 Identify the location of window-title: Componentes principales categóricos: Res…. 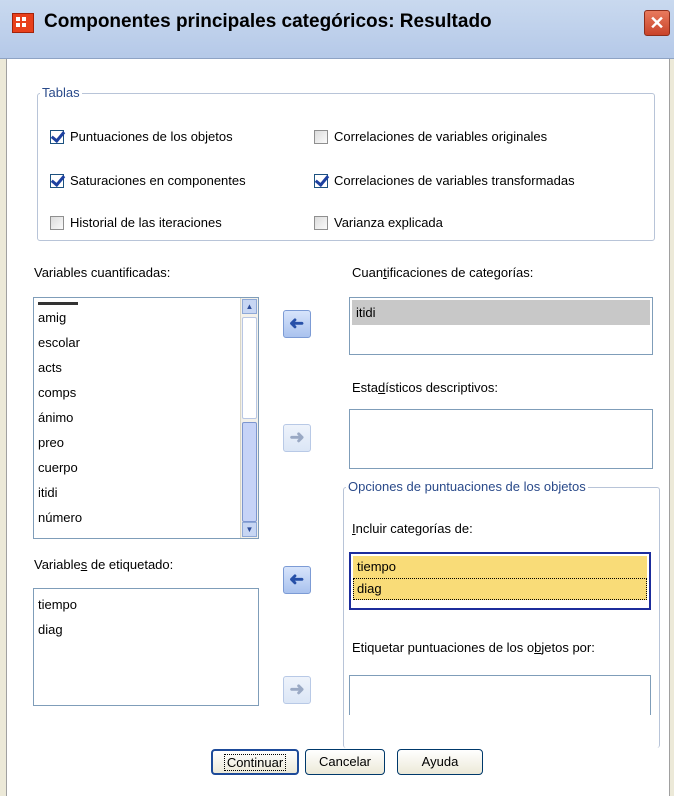
(268, 21).